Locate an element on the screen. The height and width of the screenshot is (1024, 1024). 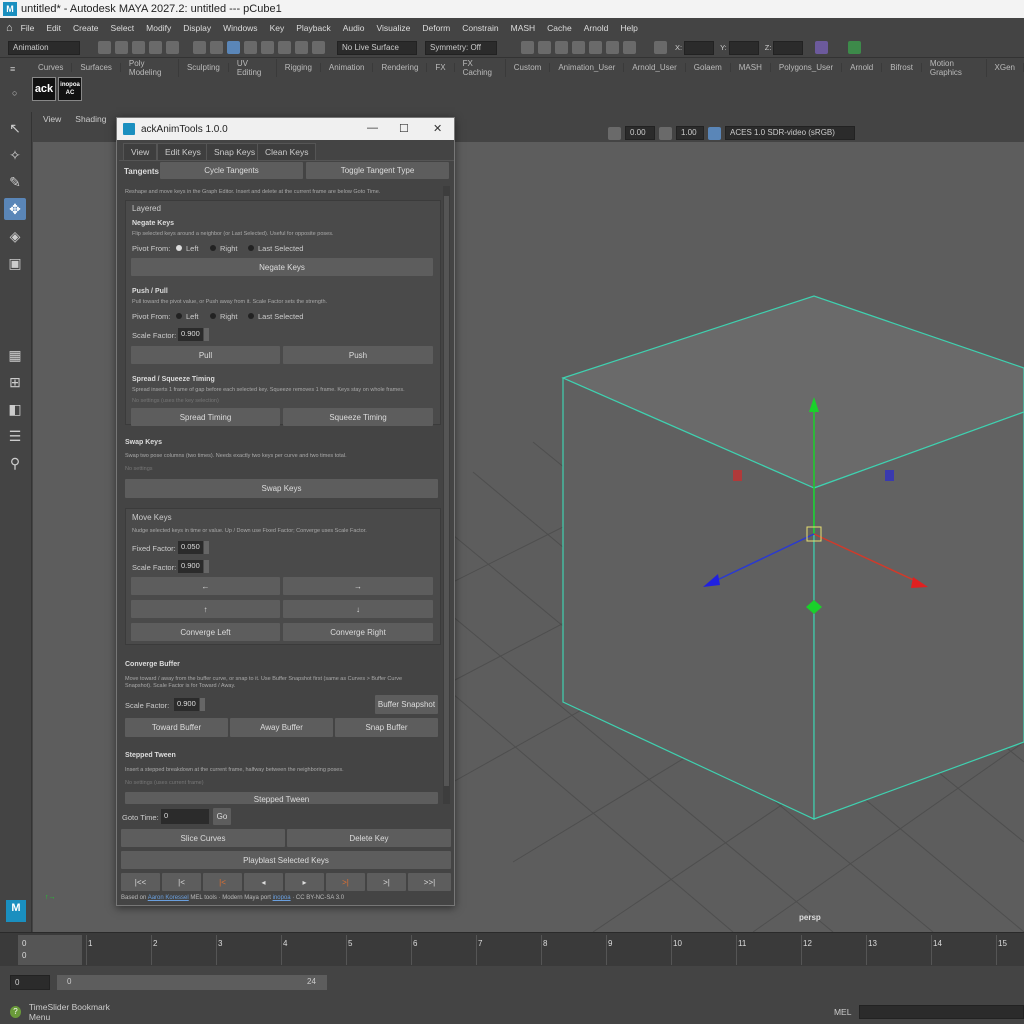
last-key-button: >>| is located at coordinates (429, 882).